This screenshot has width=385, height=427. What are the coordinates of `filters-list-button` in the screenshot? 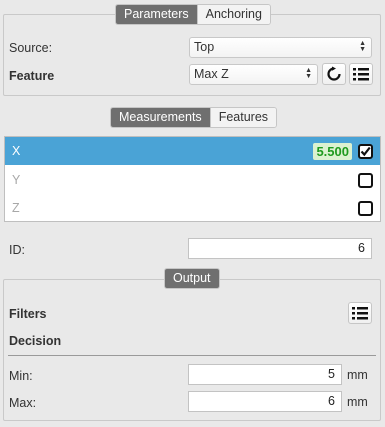 It's located at (360, 313).